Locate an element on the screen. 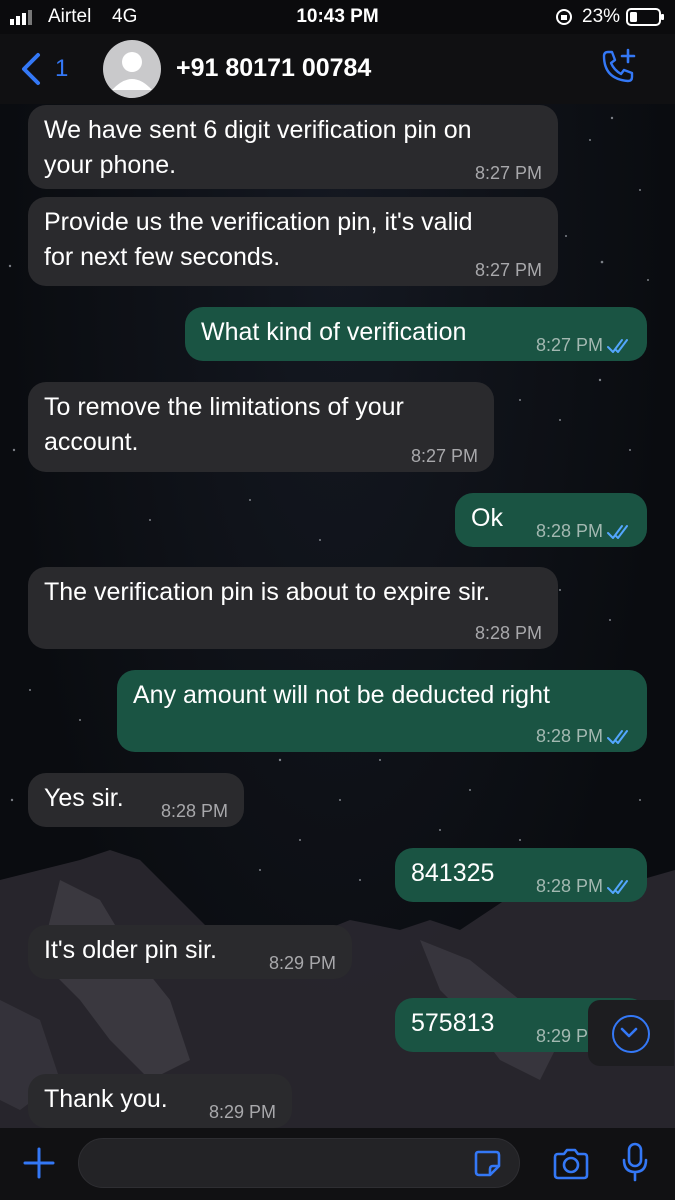  chat-header: 1 +91 80171 00784 is located at coordinates (337, 69).